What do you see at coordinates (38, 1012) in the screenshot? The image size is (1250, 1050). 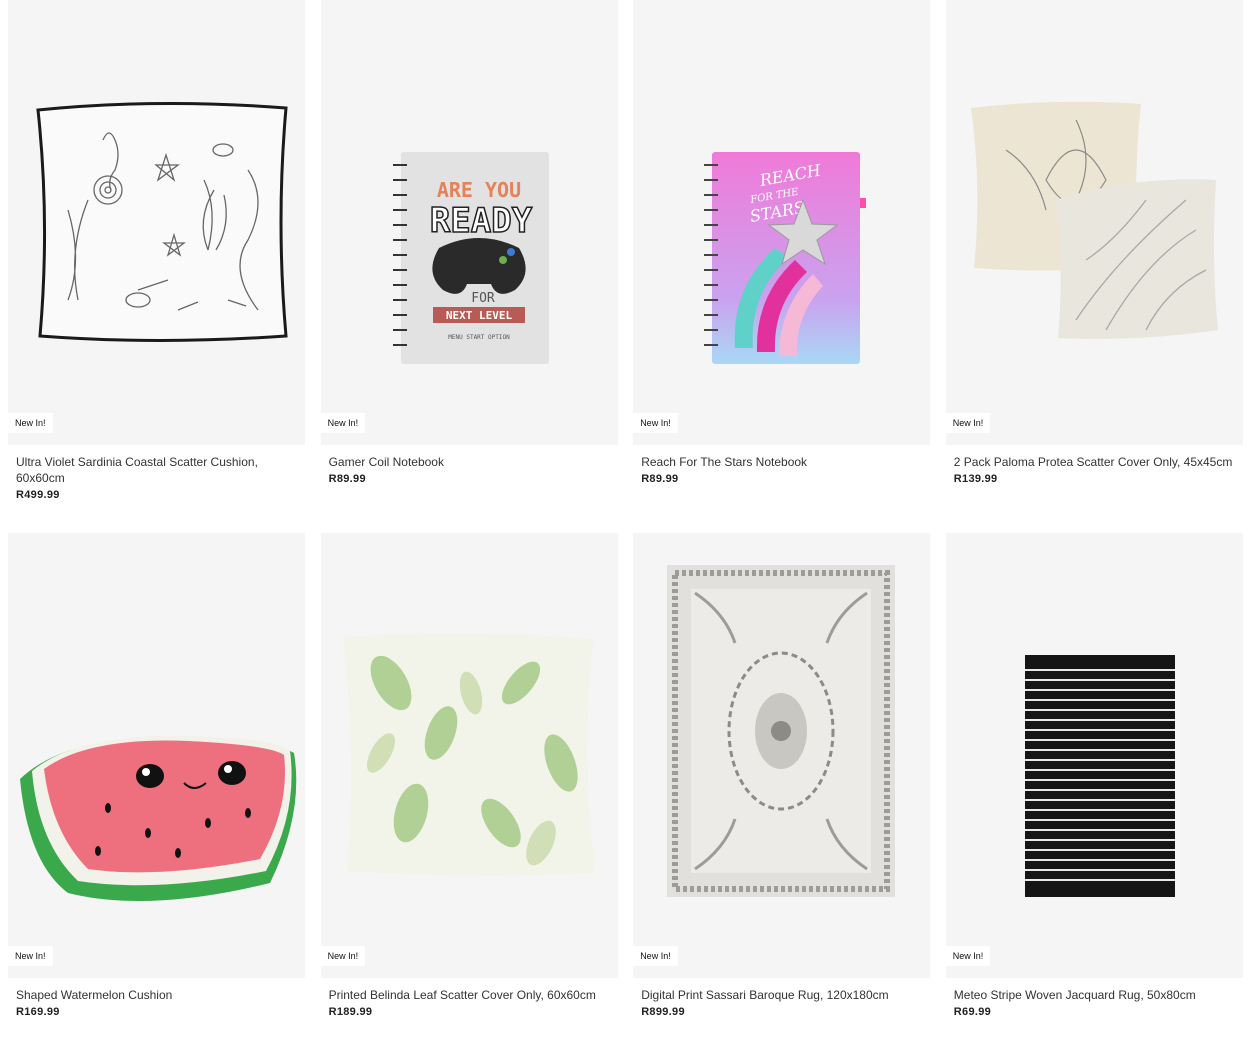 I see `product-price: R169.99` at bounding box center [38, 1012].